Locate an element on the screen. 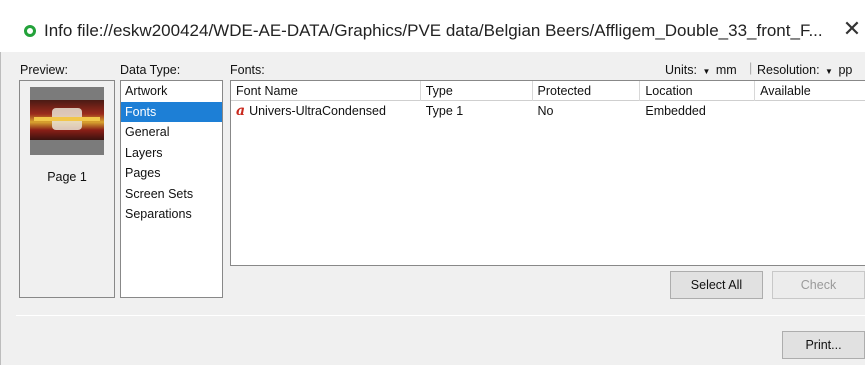 This screenshot has height=365, width=865. data-type-item-pages: Pages is located at coordinates (171, 173).